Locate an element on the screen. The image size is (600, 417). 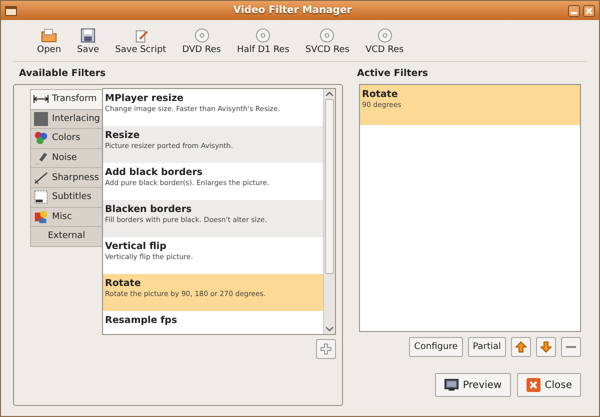
toolbar-button: SVCD Res is located at coordinates (327, 41).